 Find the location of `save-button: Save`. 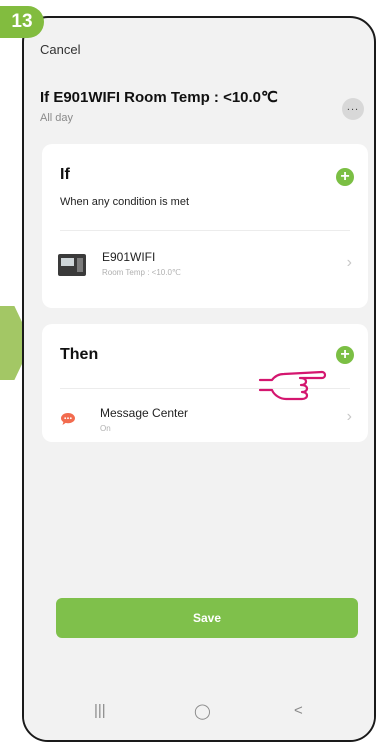

save-button: Save is located at coordinates (207, 618).